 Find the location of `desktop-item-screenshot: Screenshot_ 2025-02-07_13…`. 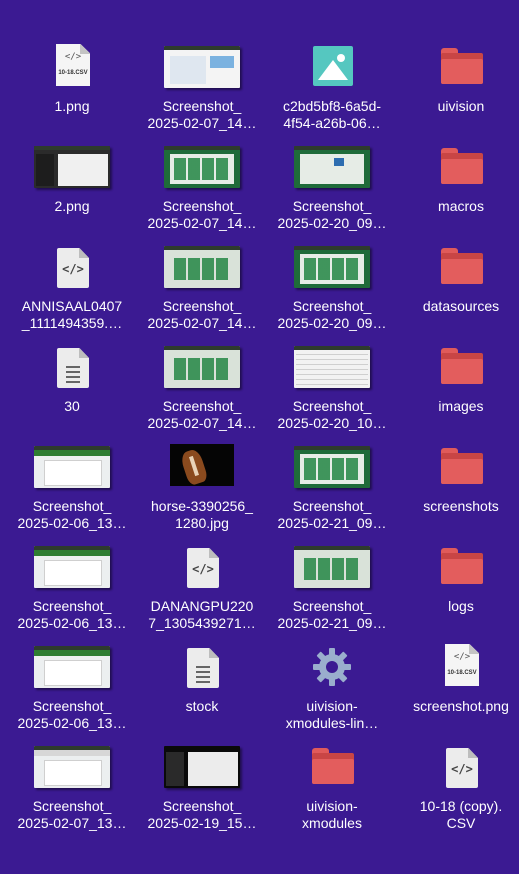

desktop-item-screenshot: Screenshot_ 2025-02-07_13… is located at coordinates (72, 792).